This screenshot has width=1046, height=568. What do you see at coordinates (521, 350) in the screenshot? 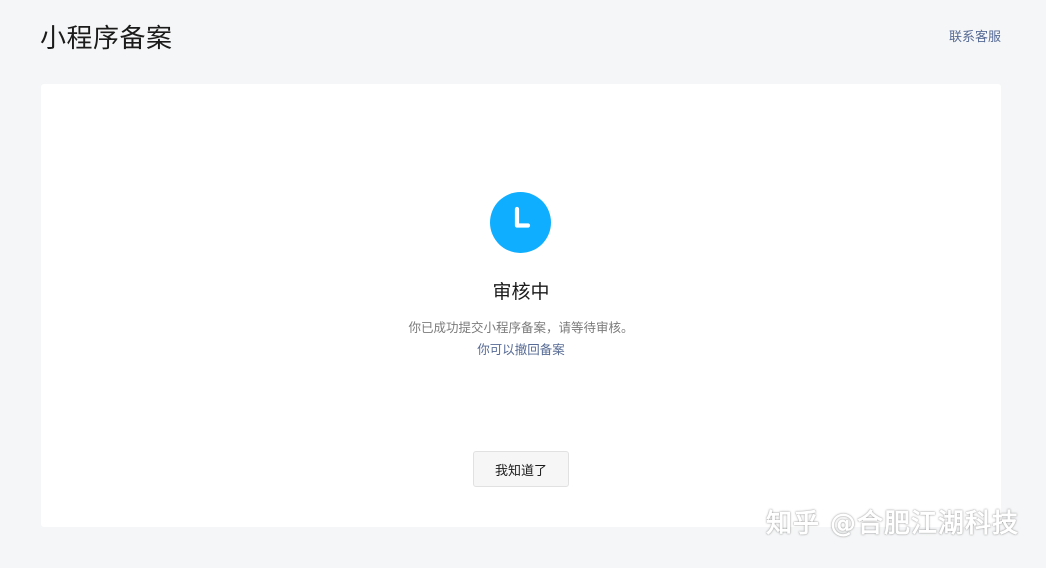
I see `withdraw-filing-link: 你可以撤回备案` at bounding box center [521, 350].